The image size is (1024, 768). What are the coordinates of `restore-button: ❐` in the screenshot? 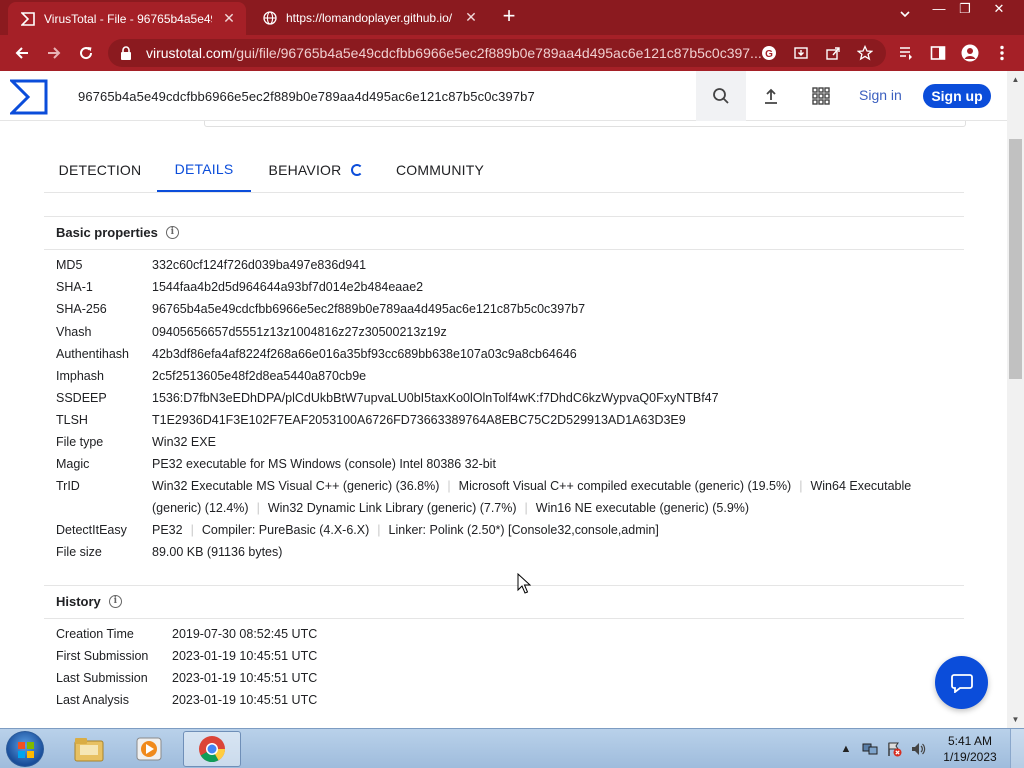 It's located at (965, 10).